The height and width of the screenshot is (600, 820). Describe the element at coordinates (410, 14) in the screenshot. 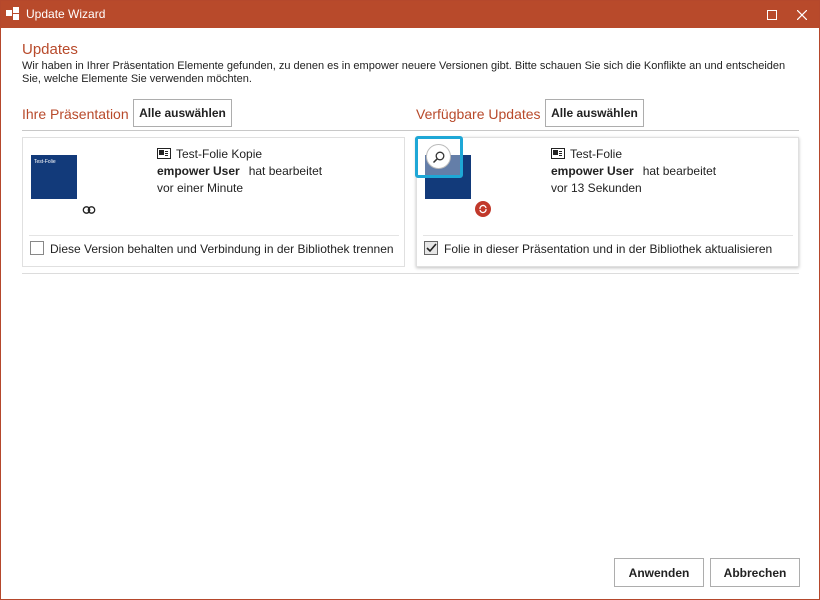

I see `title-bar: Update Wizard` at that location.